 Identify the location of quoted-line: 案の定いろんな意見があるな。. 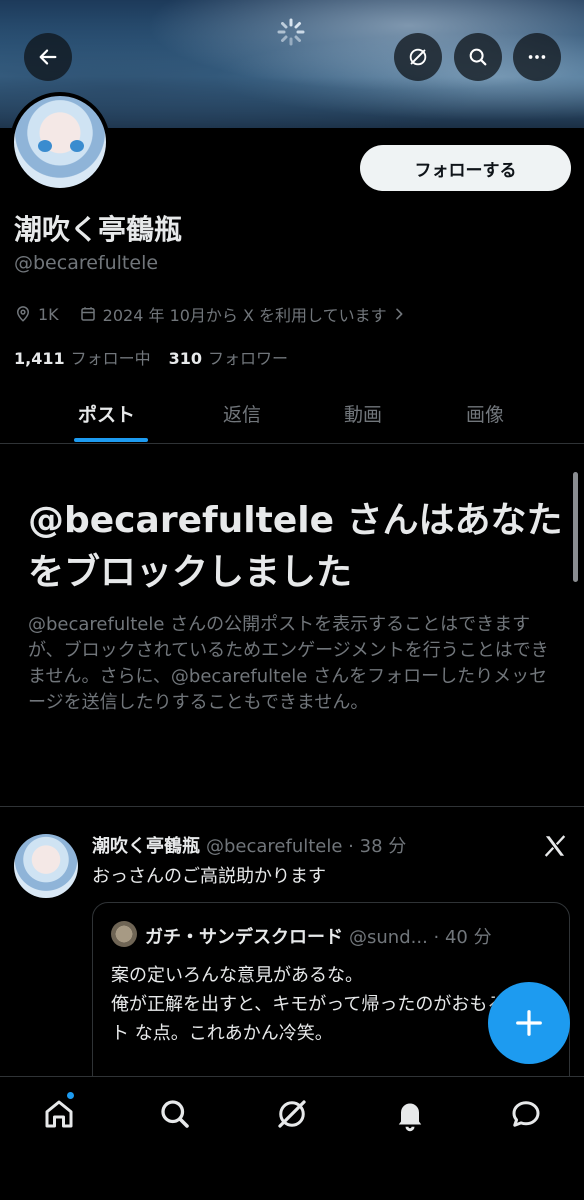
(237, 975).